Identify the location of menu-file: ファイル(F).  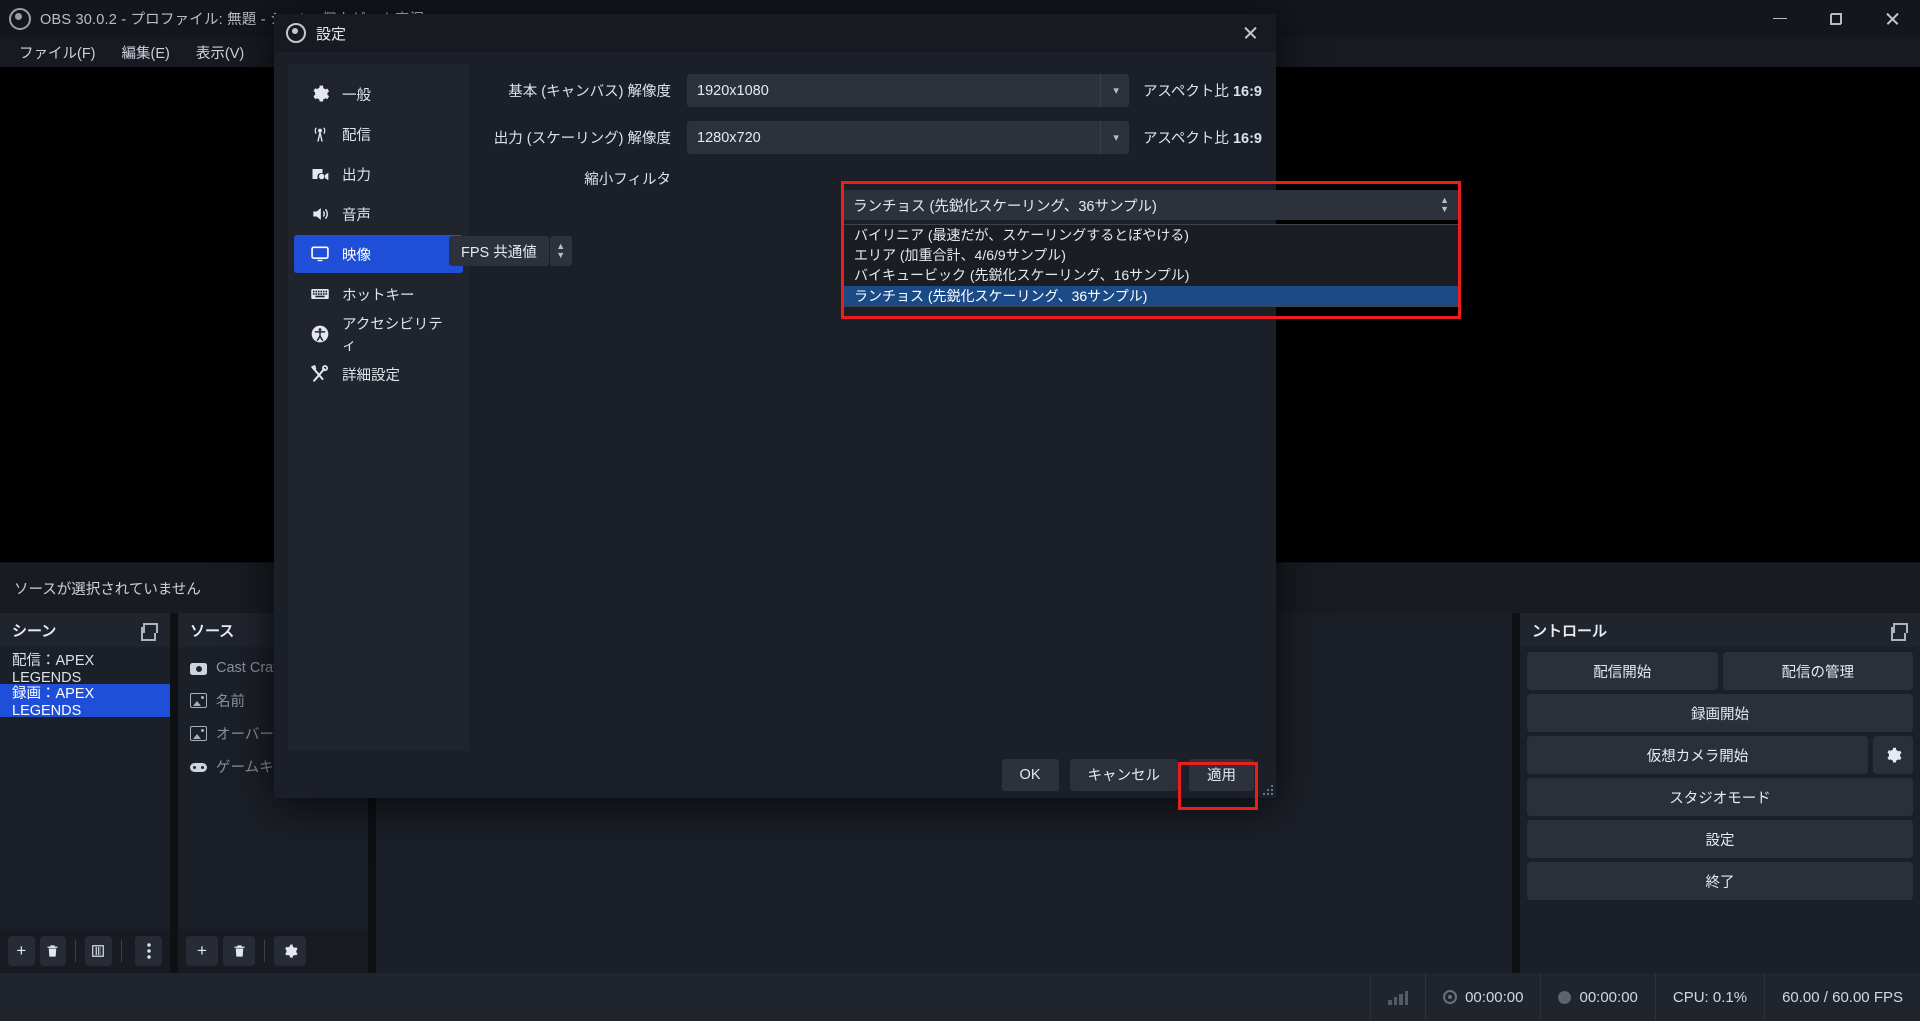
(57, 52).